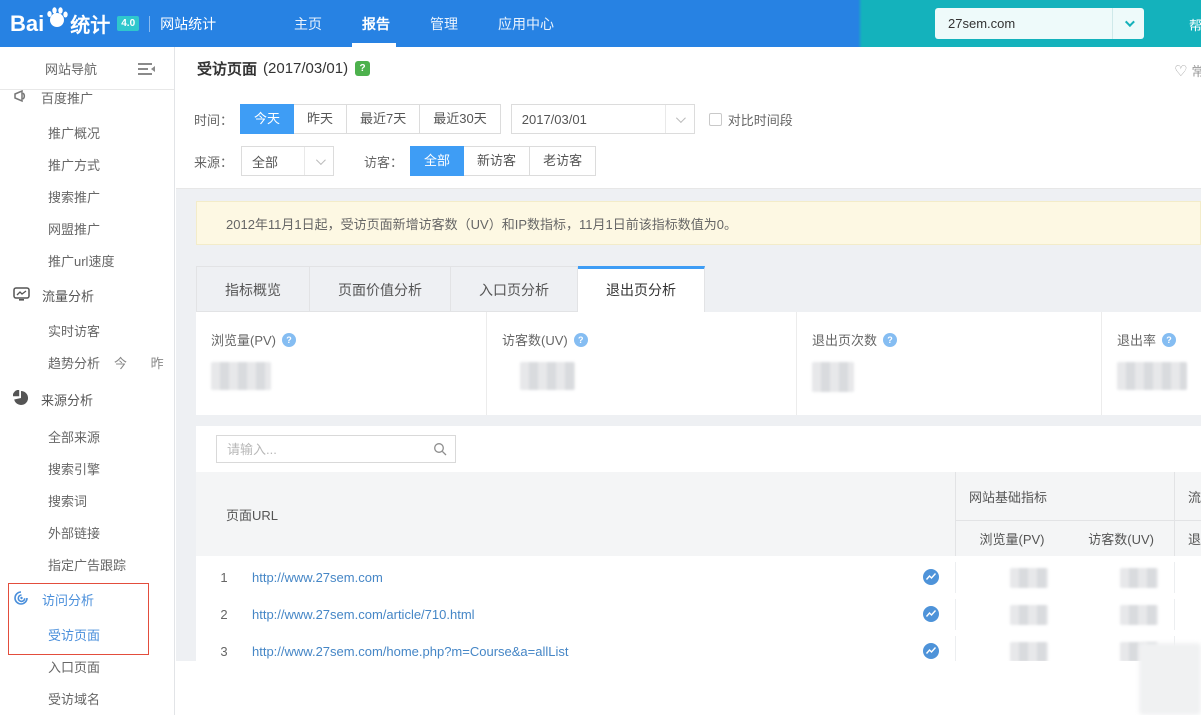  What do you see at coordinates (363, 68) in the screenshot?
I see `page-help-icon: ?` at bounding box center [363, 68].